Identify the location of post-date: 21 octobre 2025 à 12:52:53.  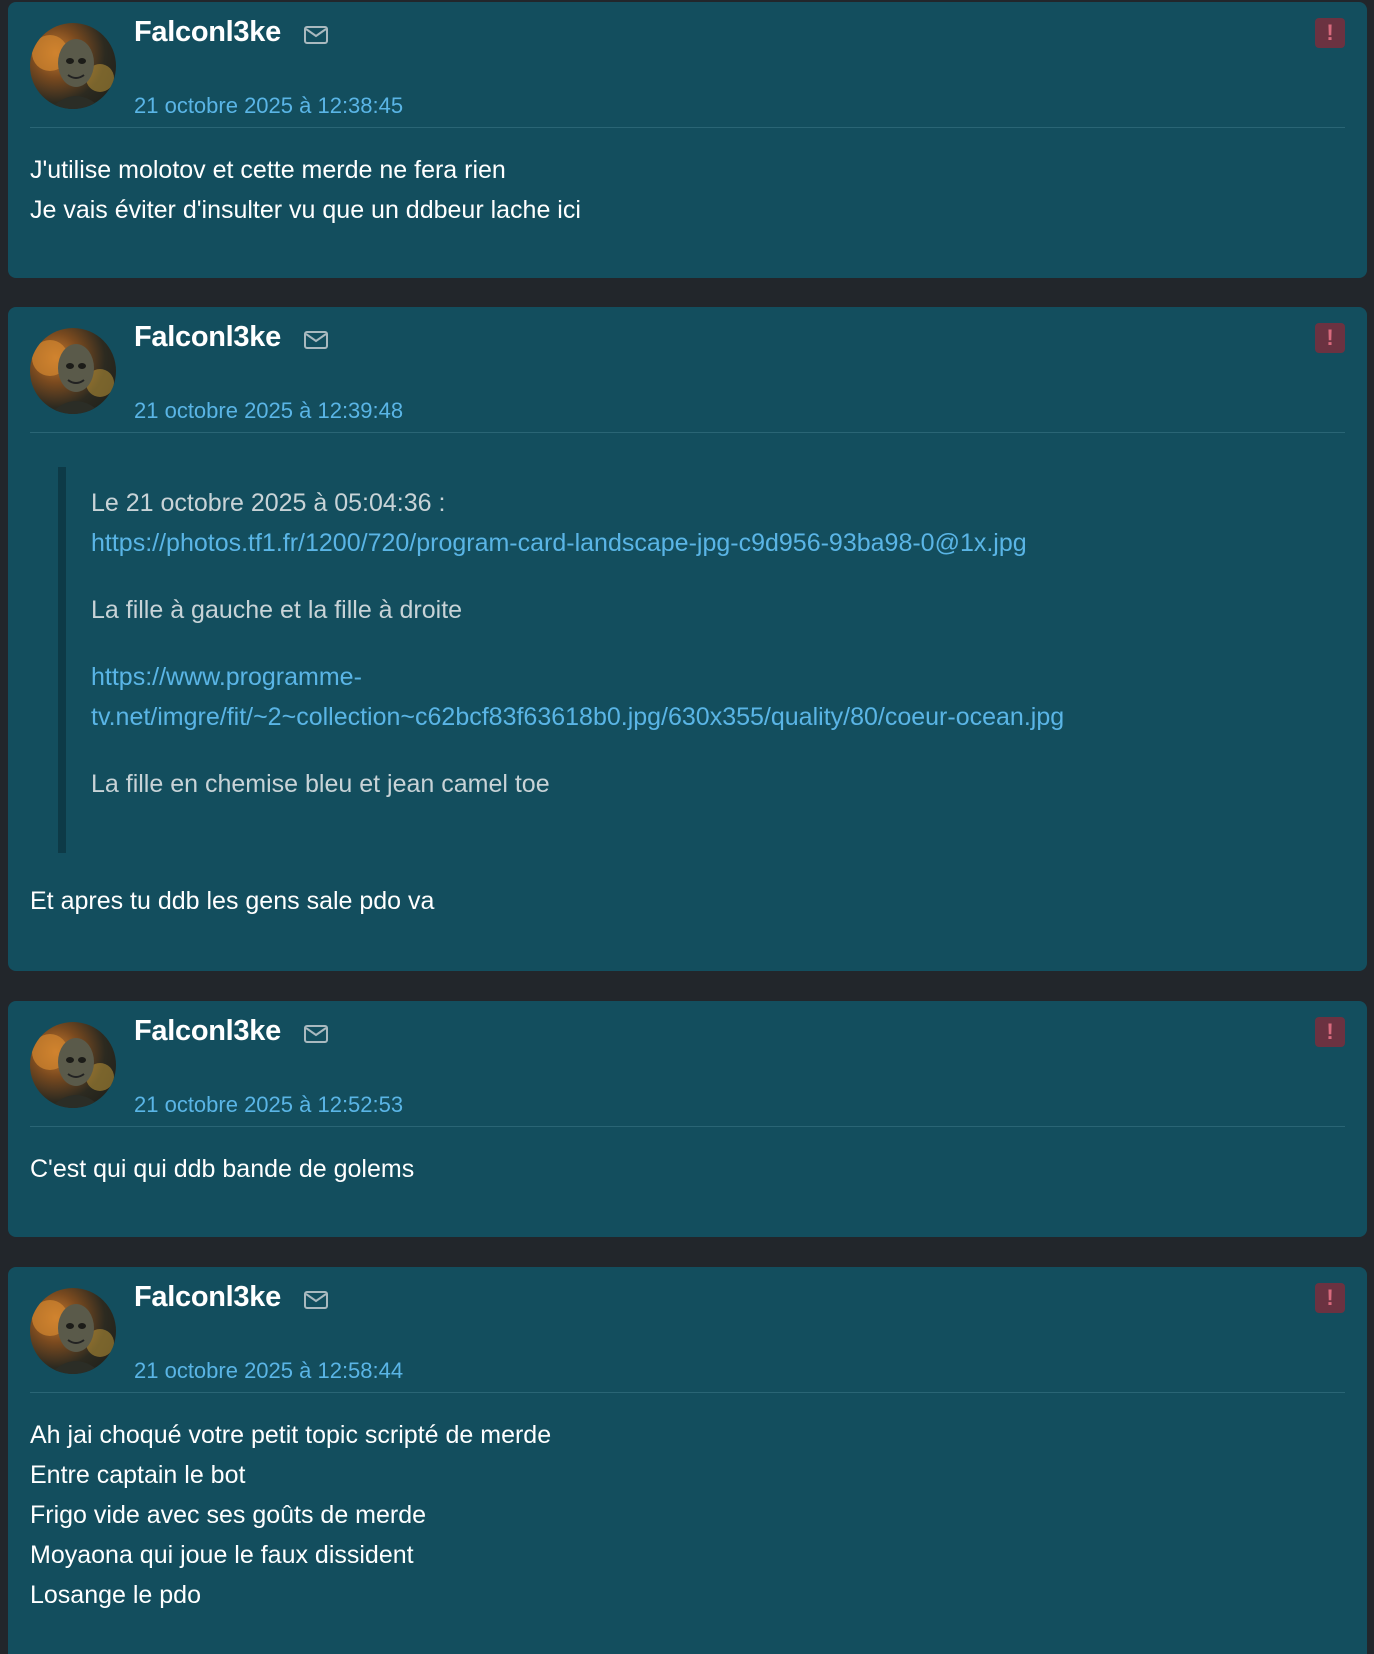
(268, 1105).